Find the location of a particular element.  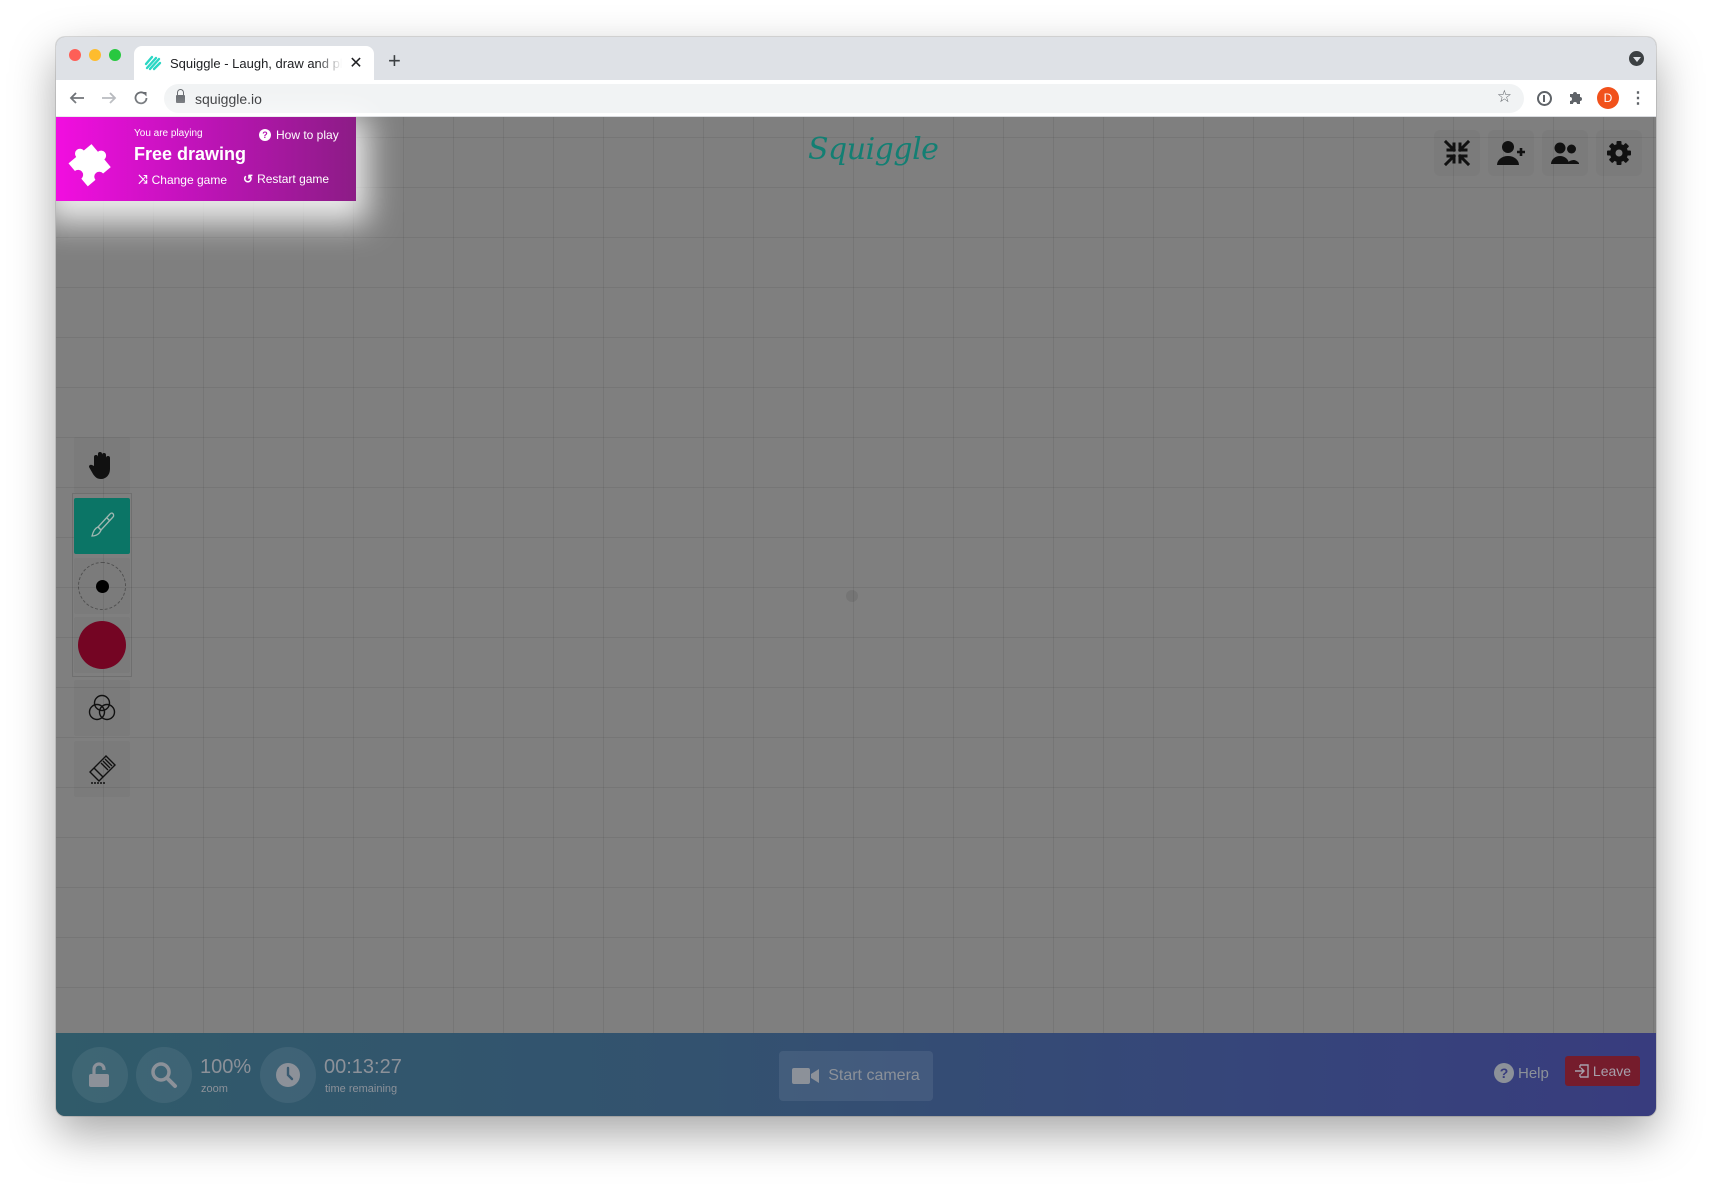

start-camera-button: Start camera is located at coordinates (856, 1076).